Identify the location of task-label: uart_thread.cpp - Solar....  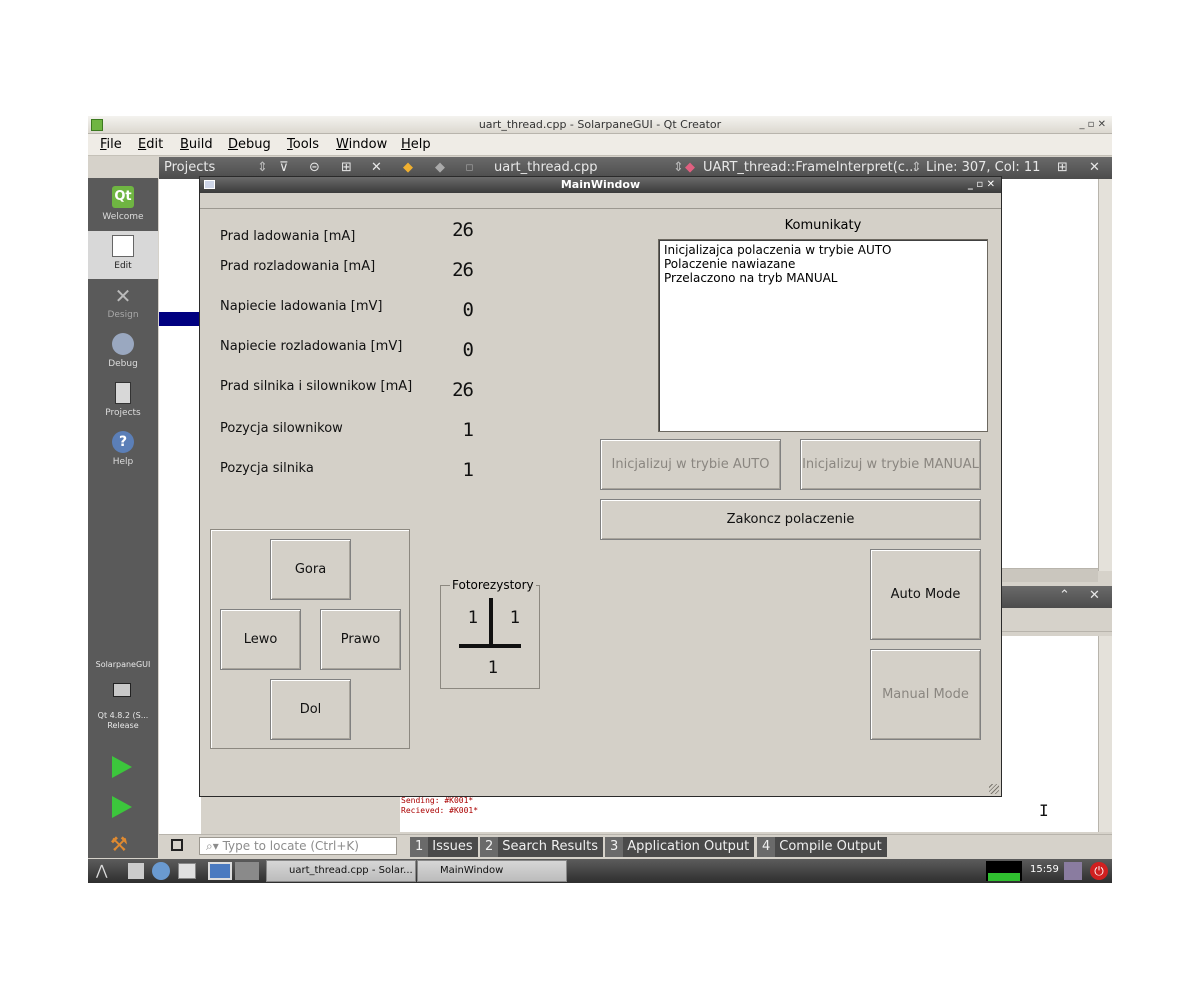
(351, 870).